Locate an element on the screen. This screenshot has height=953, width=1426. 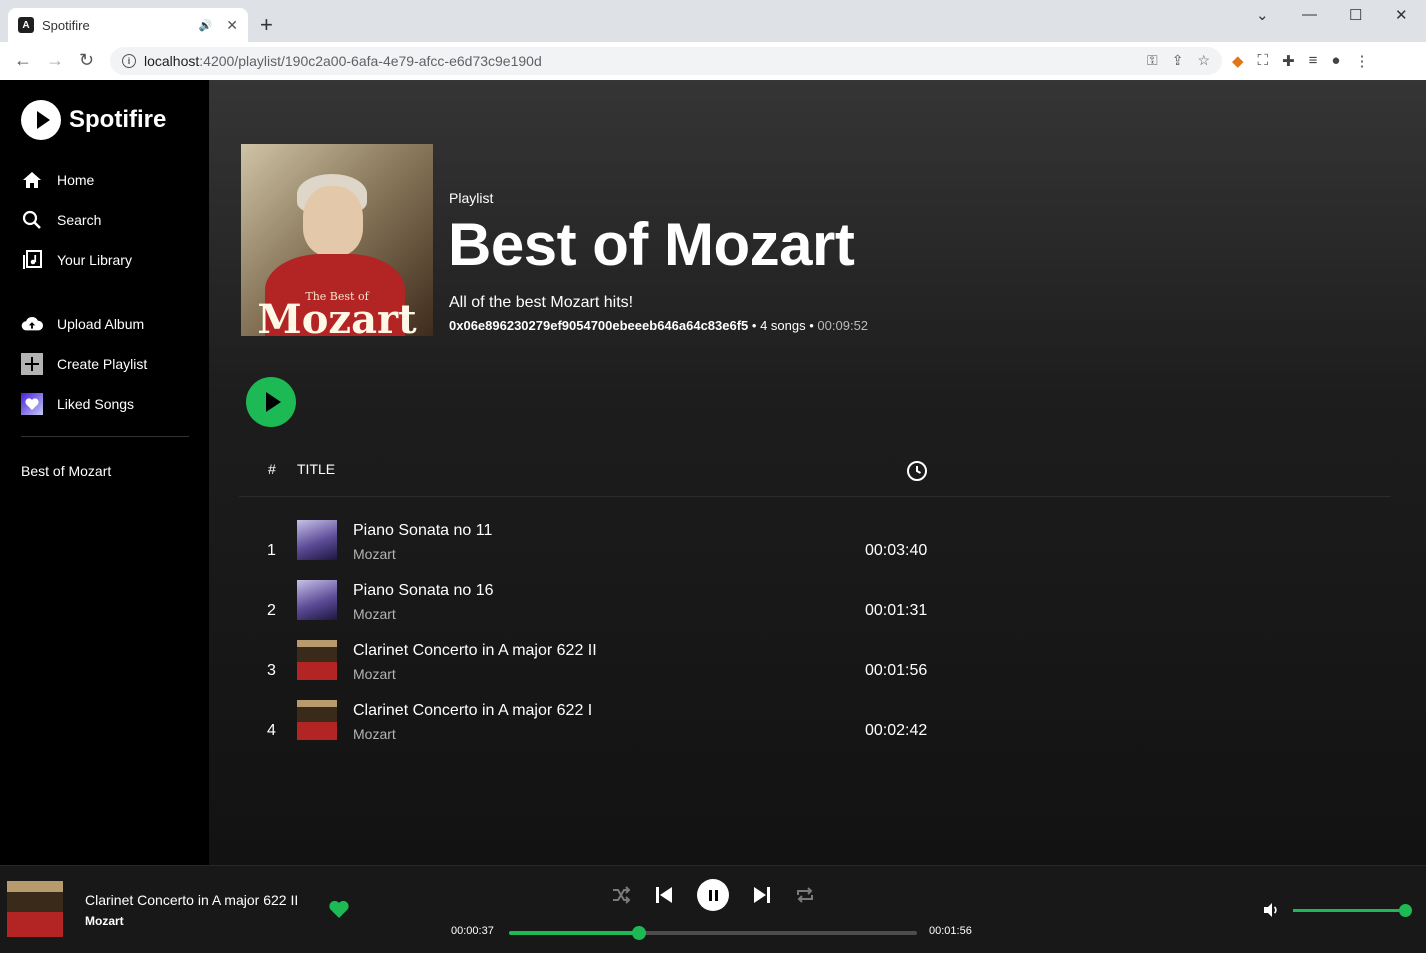
liked-songs-button: Liked Songs is located at coordinates (77, 404).